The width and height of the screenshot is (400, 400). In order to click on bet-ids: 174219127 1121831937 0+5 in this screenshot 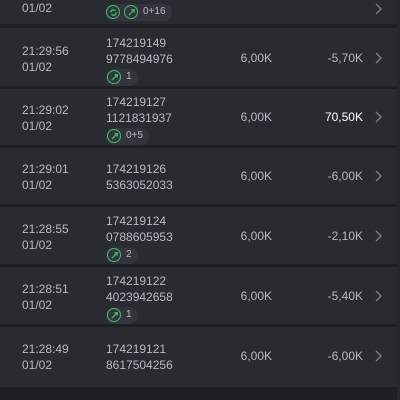, I will do `click(139, 119)`.